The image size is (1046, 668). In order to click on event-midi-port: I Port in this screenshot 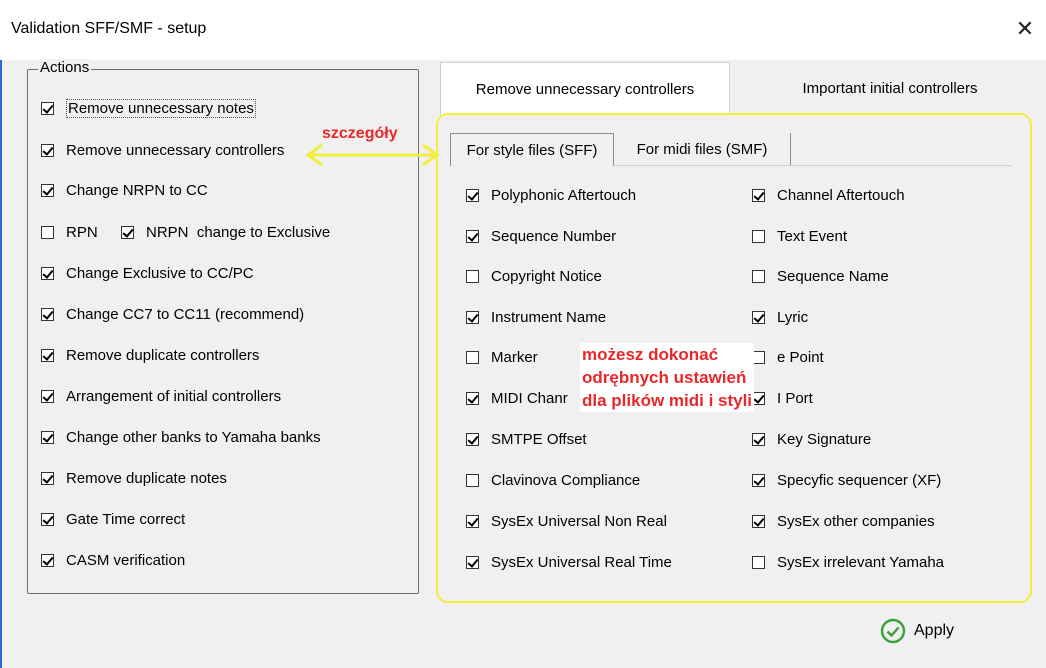, I will do `click(782, 398)`.